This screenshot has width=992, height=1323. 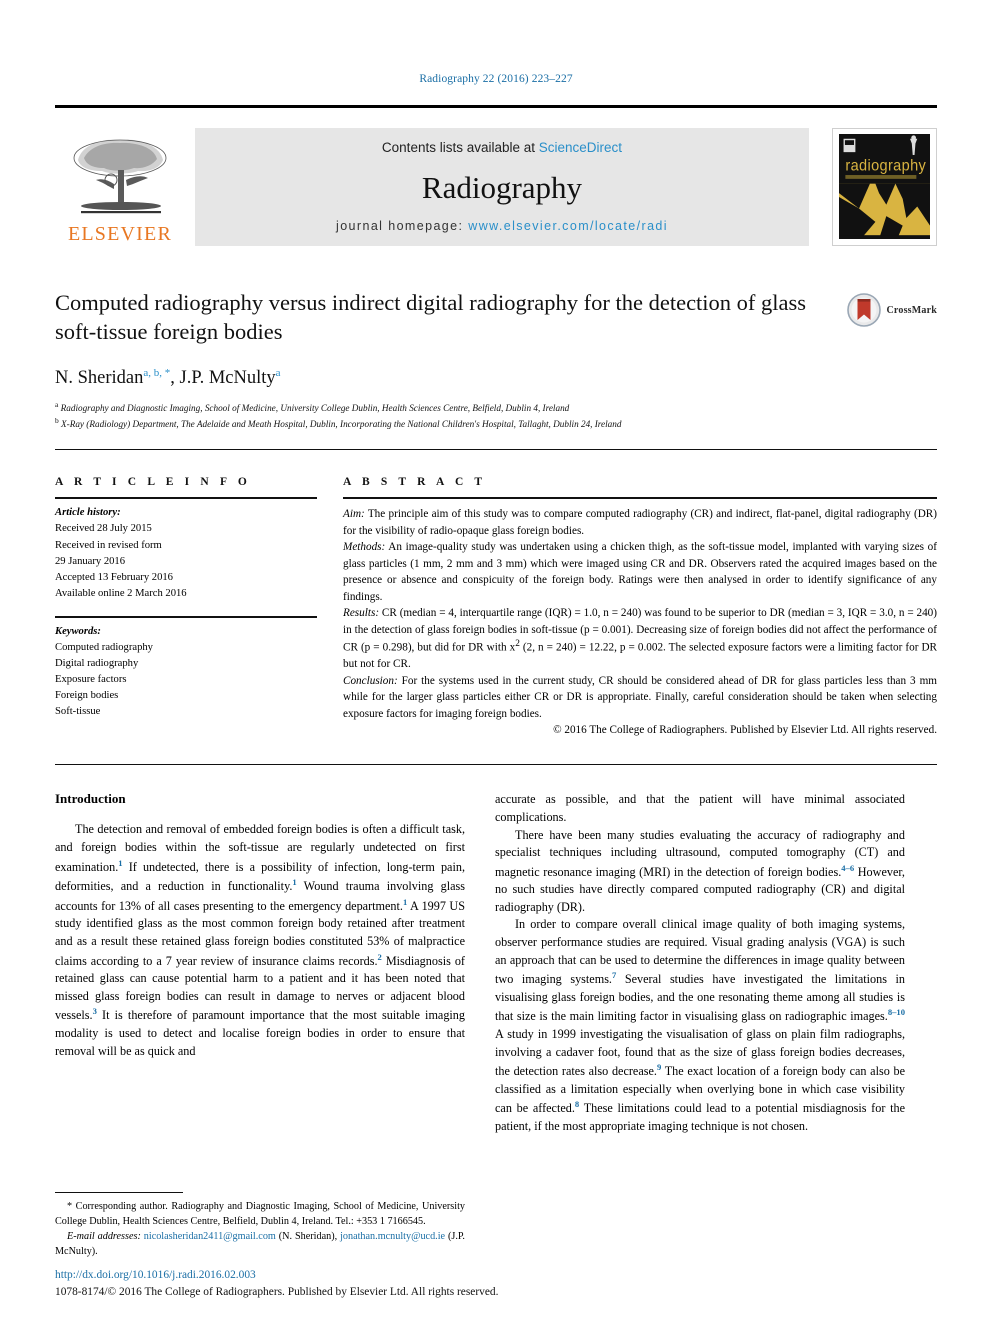 What do you see at coordinates (121, 593) in the screenshot?
I see `history-item: Available online 2 March 2016` at bounding box center [121, 593].